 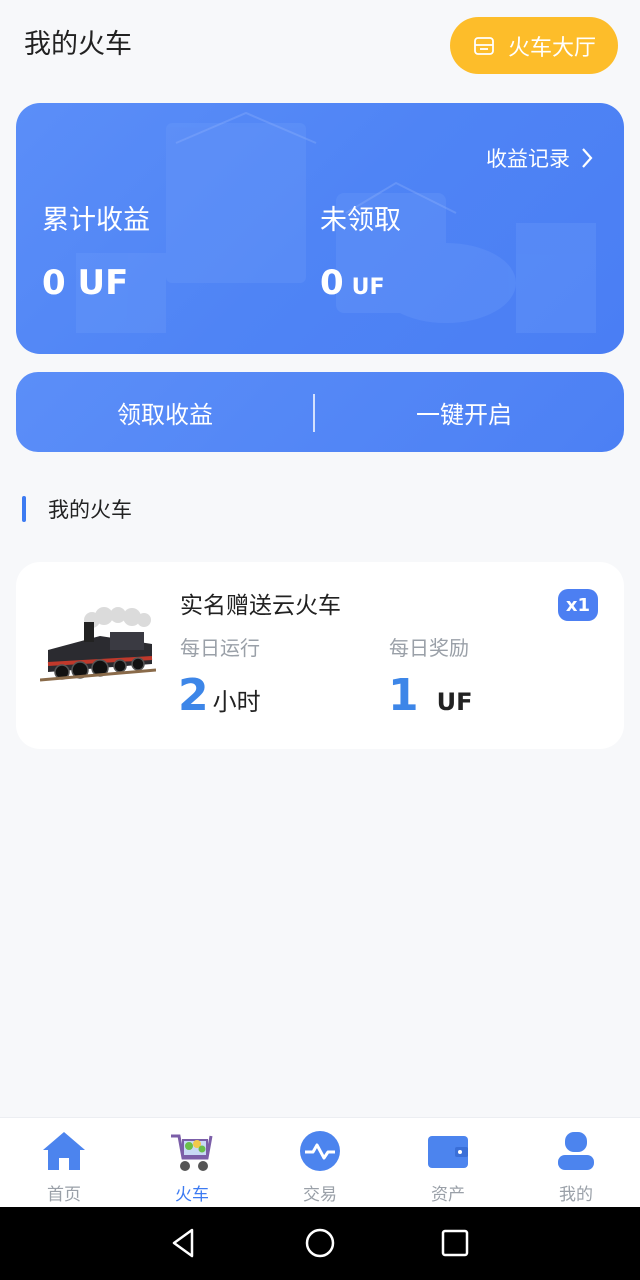 What do you see at coordinates (576, 1151) in the screenshot?
I see `user-icon` at bounding box center [576, 1151].